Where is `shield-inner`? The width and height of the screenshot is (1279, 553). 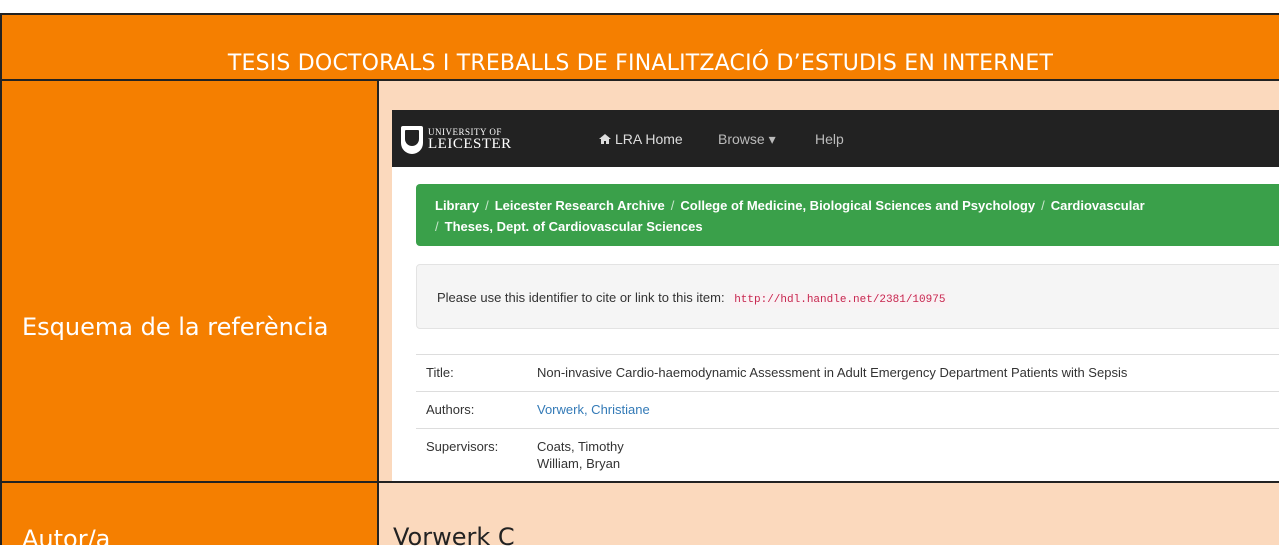
shield-inner is located at coordinates (412, 138).